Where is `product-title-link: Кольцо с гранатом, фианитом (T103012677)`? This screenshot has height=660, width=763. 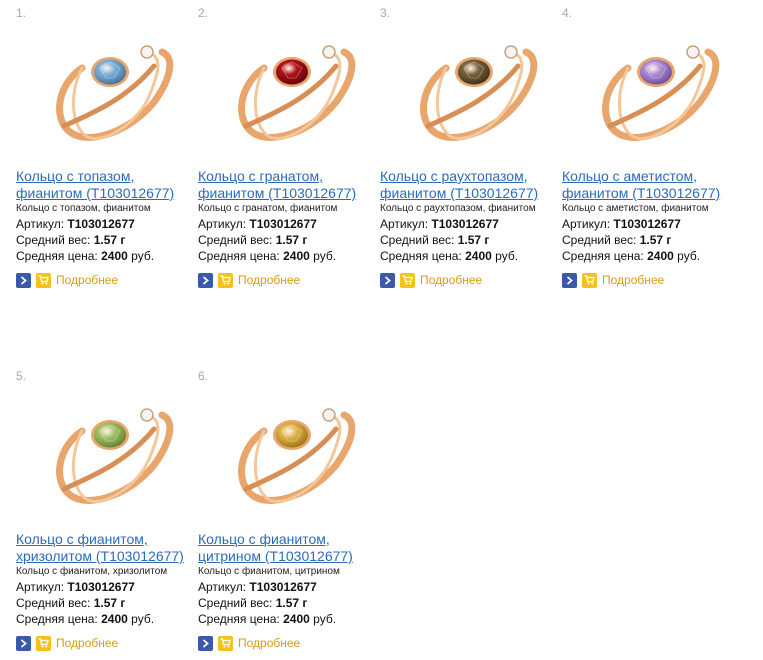 product-title-link: Кольцо с гранатом, фианитом (T103012677) is located at coordinates (287, 185).